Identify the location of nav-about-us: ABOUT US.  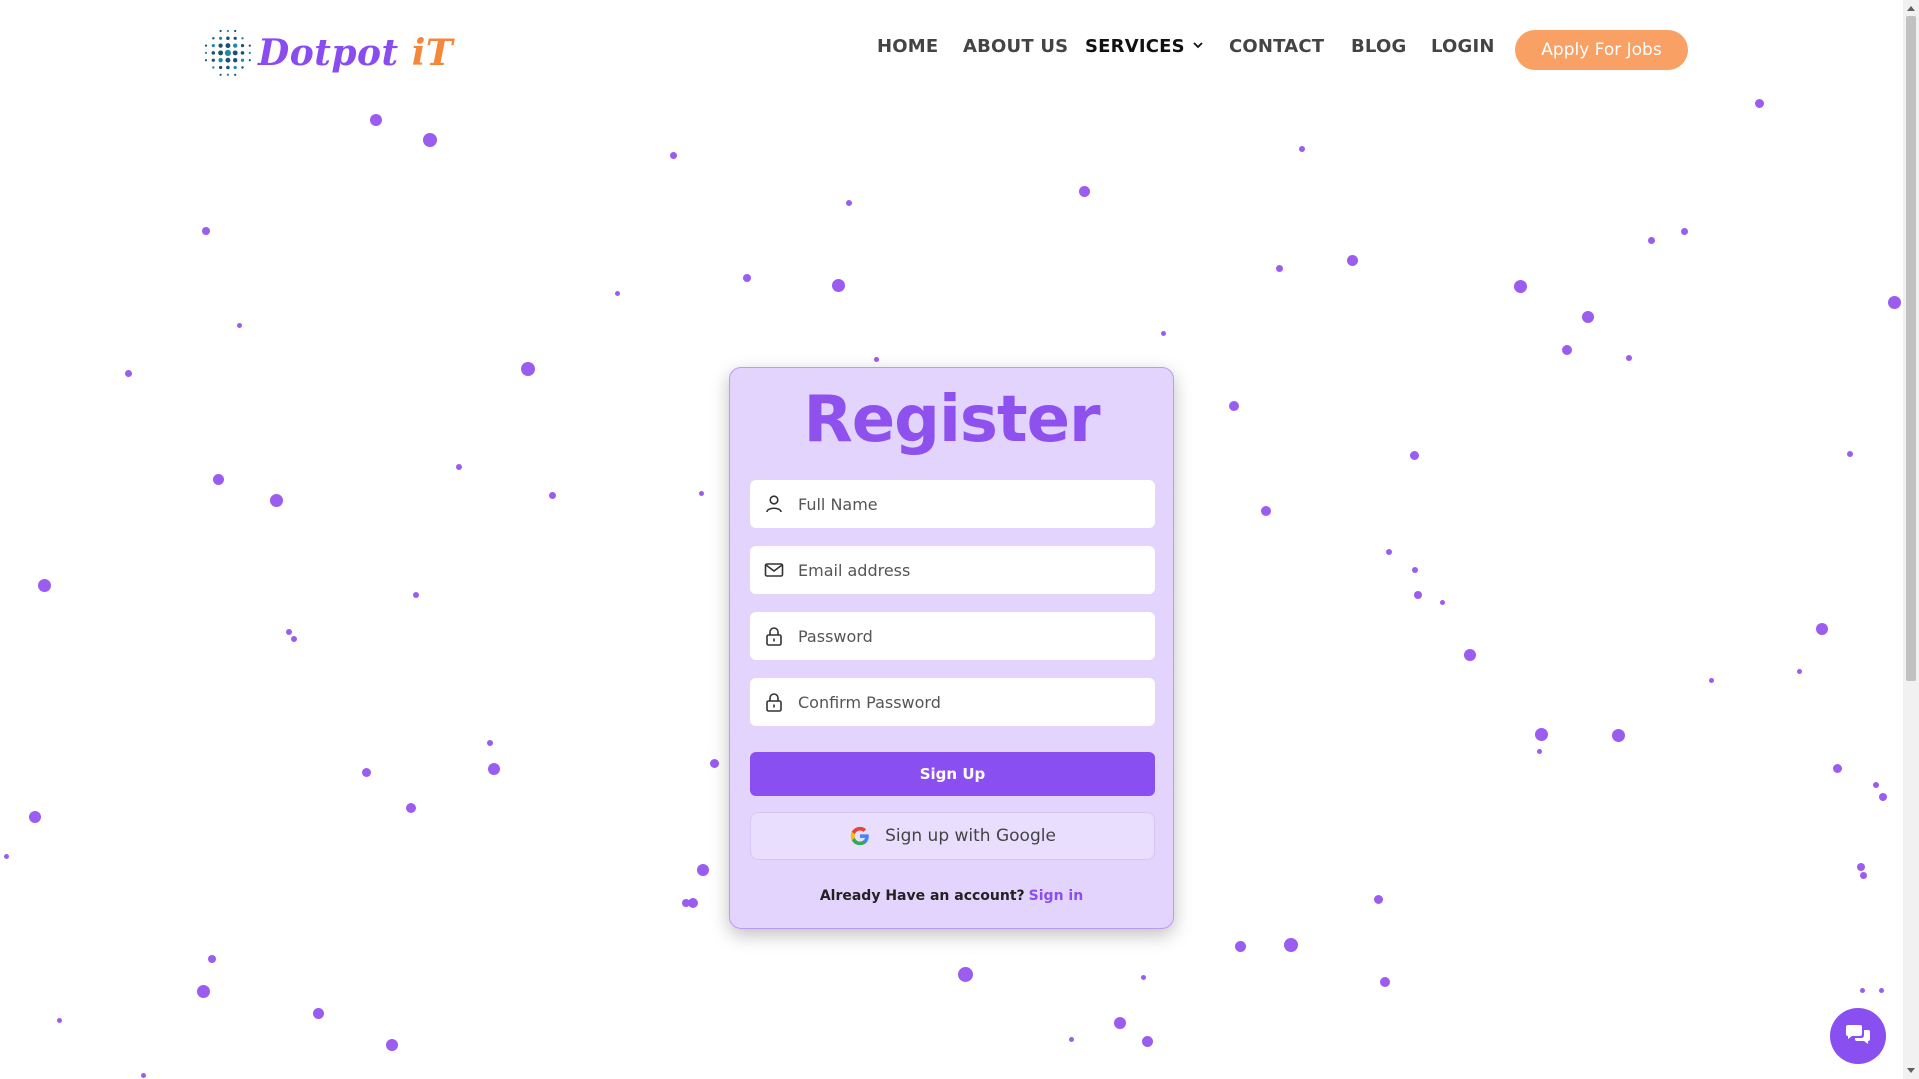
(1015, 46).